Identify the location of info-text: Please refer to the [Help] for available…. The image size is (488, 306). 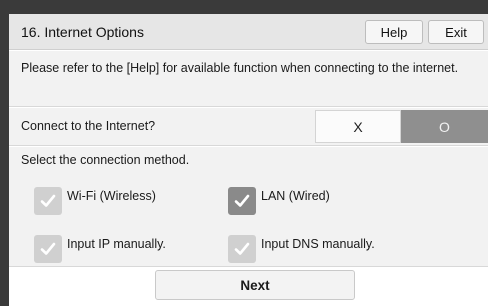
(240, 68).